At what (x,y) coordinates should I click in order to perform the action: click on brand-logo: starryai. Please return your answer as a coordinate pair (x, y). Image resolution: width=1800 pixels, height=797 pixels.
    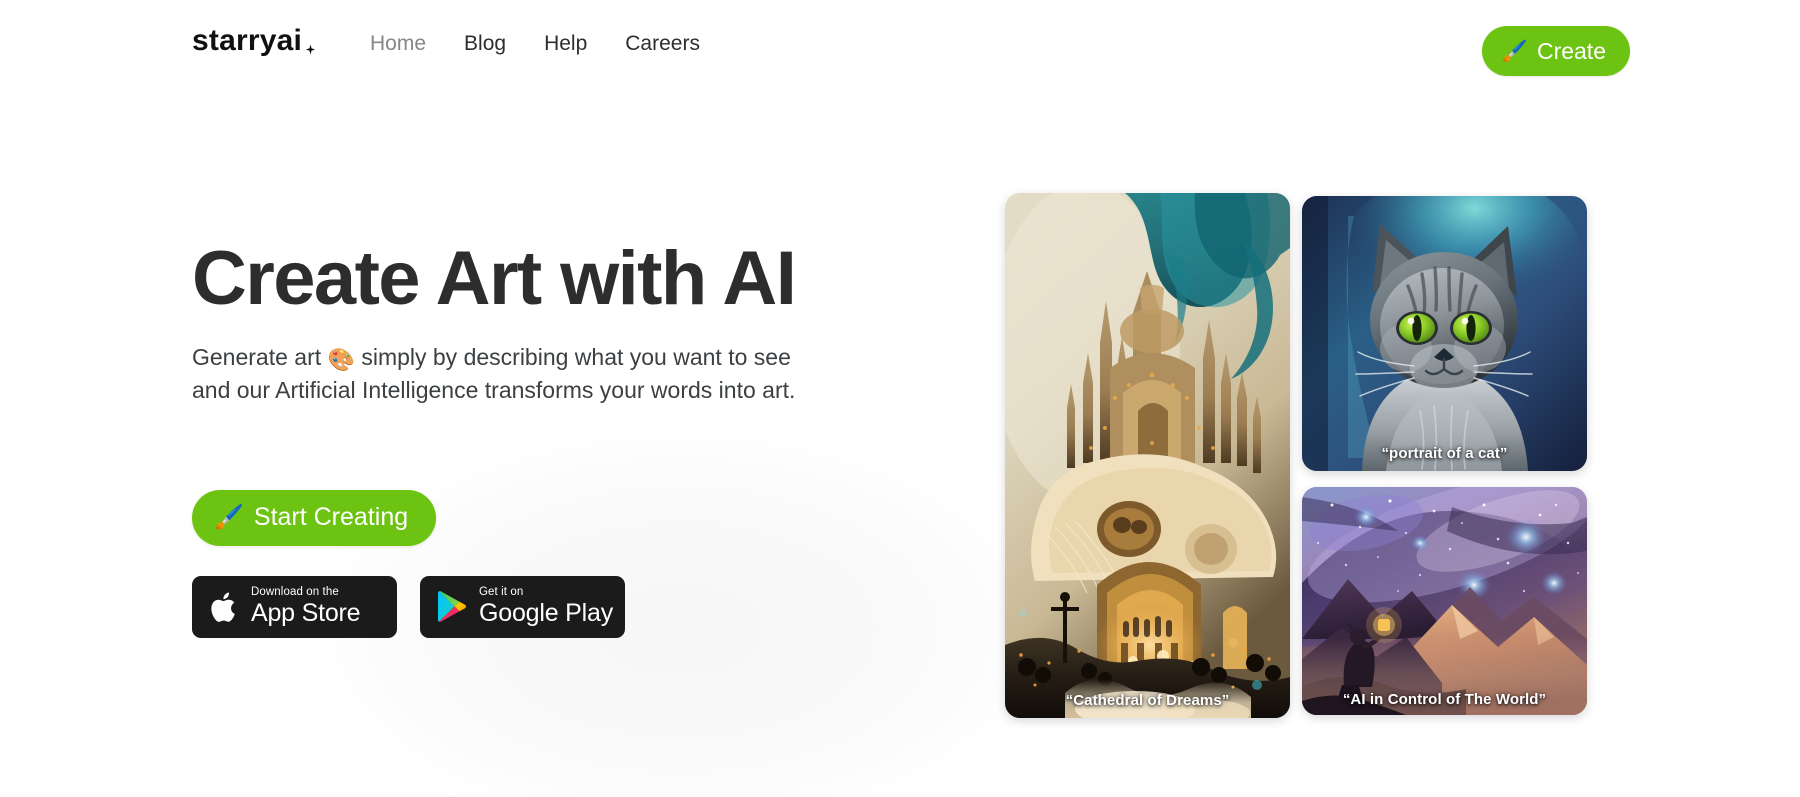
    Looking at the image, I should click on (254, 41).